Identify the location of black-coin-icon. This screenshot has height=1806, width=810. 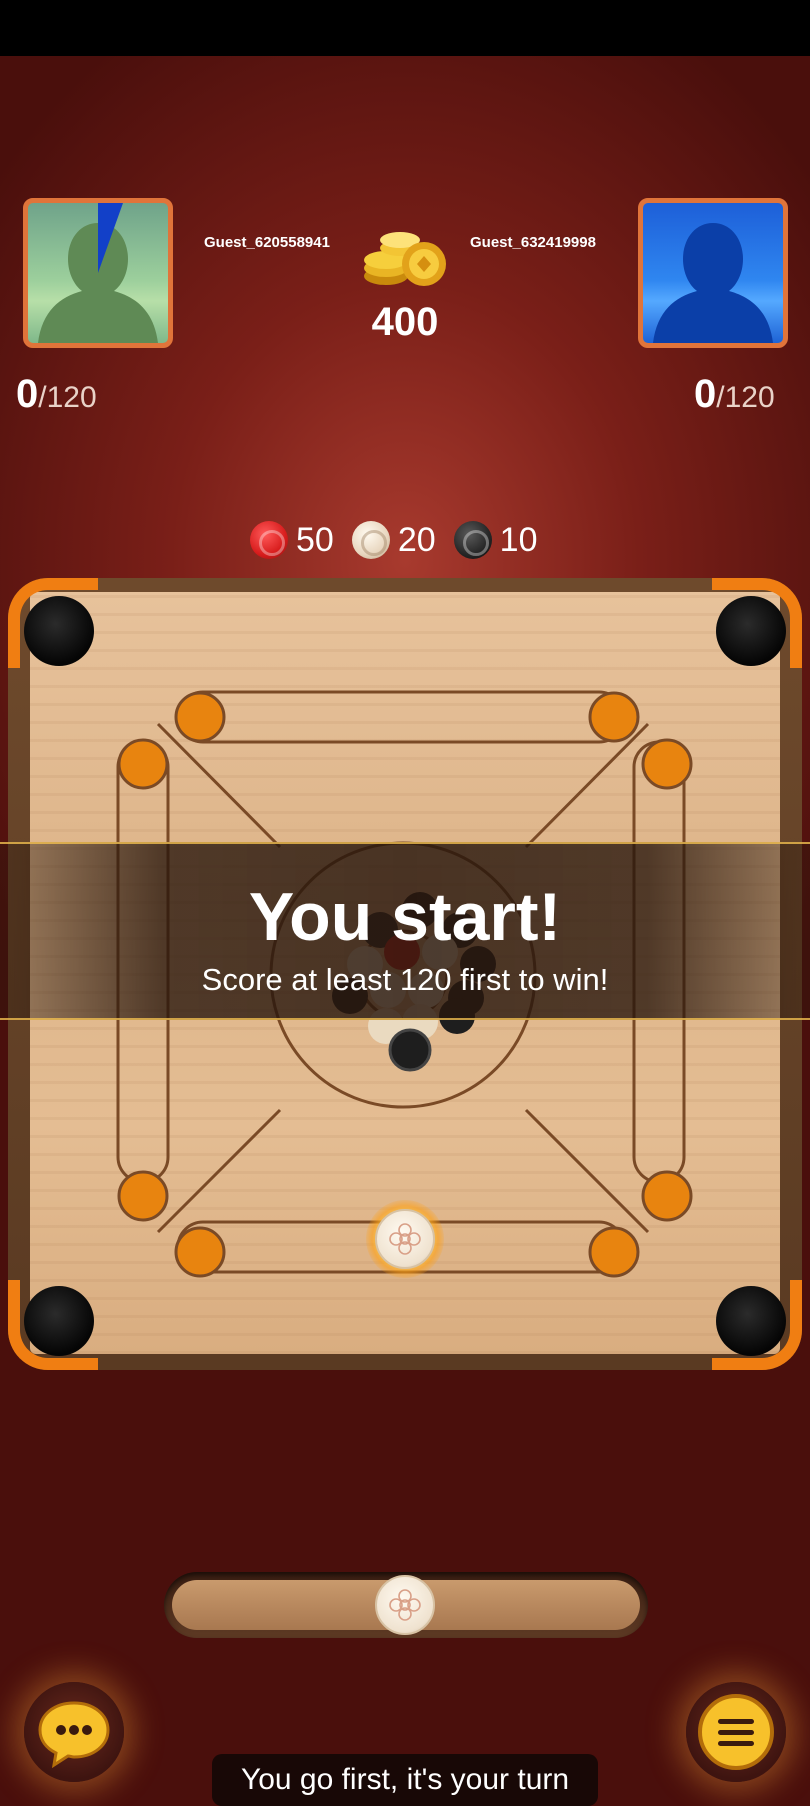
(472, 540).